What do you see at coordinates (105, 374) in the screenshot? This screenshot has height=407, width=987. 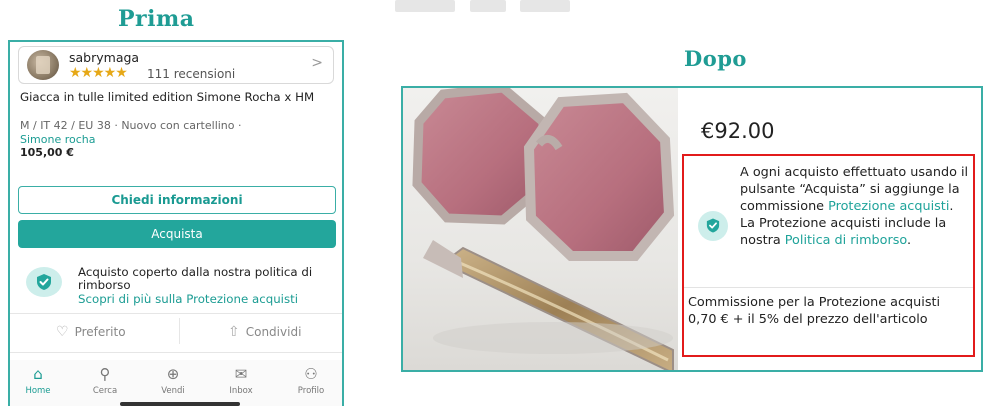 I see `search-icon: ⚲` at bounding box center [105, 374].